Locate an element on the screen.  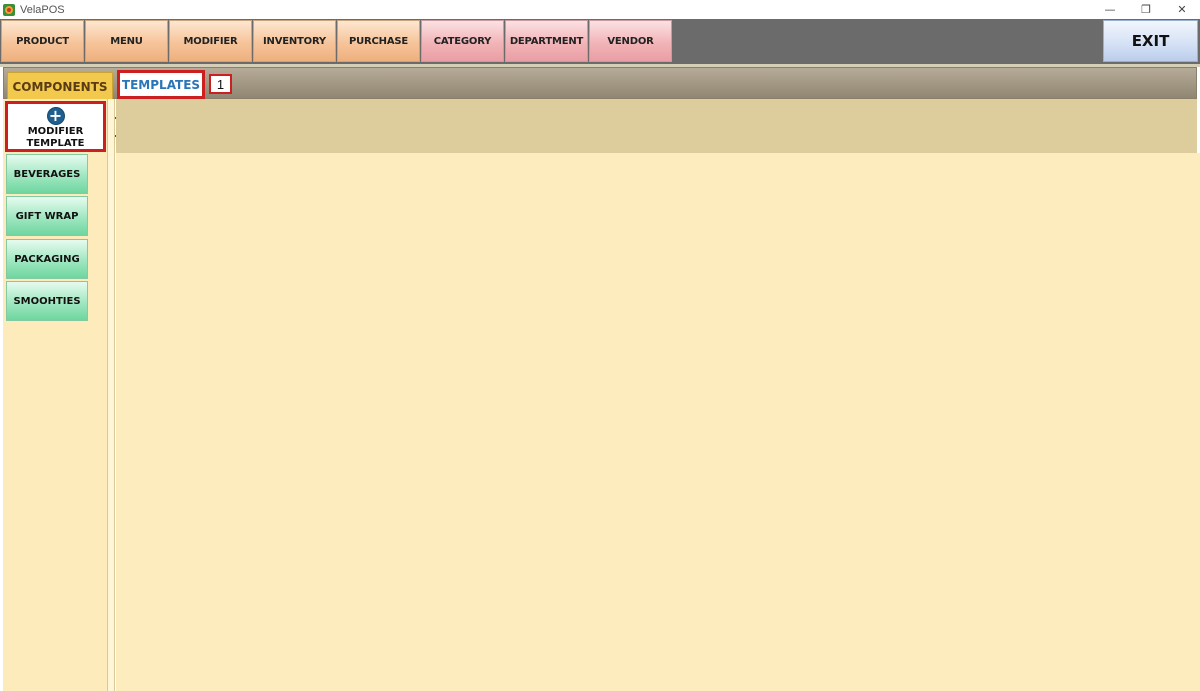
nav-modifier-button: MODIFIER is located at coordinates (210, 41).